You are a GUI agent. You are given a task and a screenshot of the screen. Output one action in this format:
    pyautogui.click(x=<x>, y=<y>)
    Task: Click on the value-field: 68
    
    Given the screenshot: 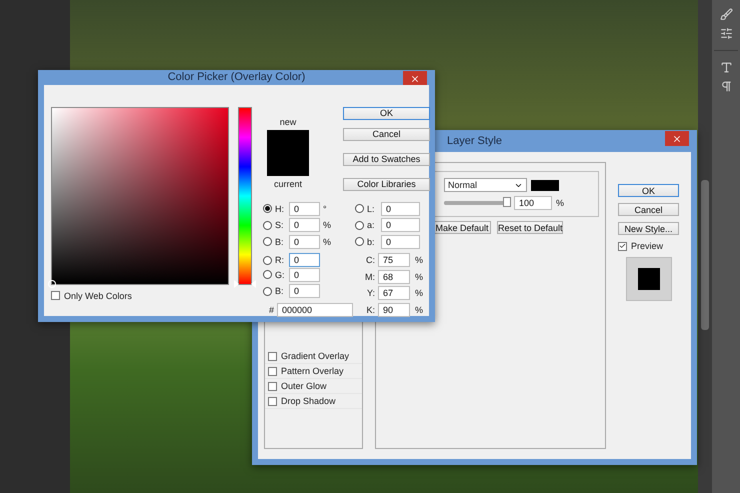 What is the action you would take?
    pyautogui.click(x=394, y=277)
    